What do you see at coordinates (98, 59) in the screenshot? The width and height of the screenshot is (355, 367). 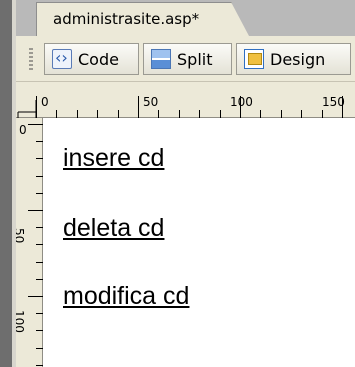 I see `code-view-label: Code` at bounding box center [98, 59].